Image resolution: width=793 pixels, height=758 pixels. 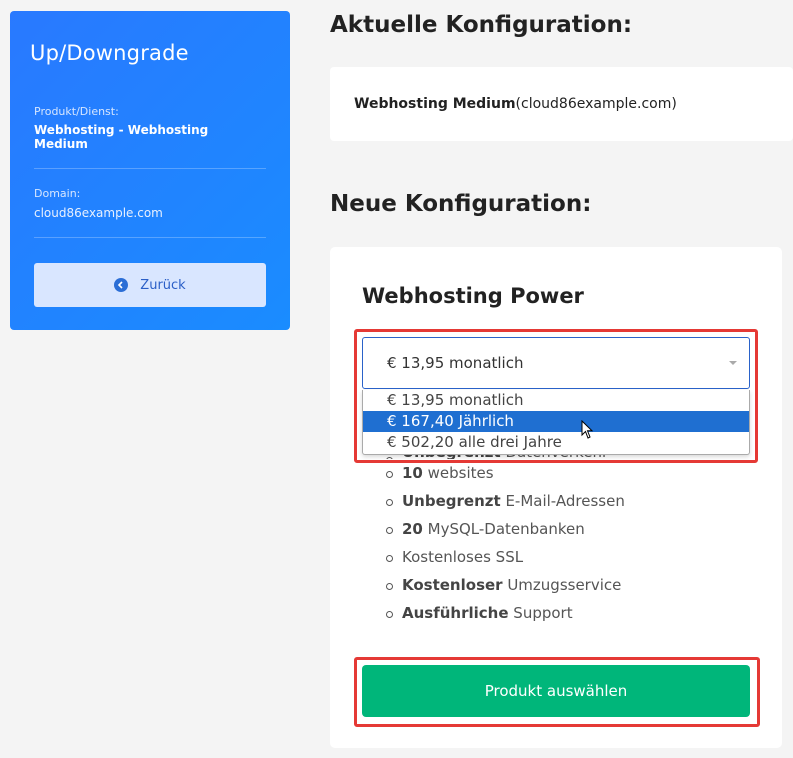 What do you see at coordinates (121, 137) in the screenshot?
I see `product-value: Webhosting - Webhosting Medium` at bounding box center [121, 137].